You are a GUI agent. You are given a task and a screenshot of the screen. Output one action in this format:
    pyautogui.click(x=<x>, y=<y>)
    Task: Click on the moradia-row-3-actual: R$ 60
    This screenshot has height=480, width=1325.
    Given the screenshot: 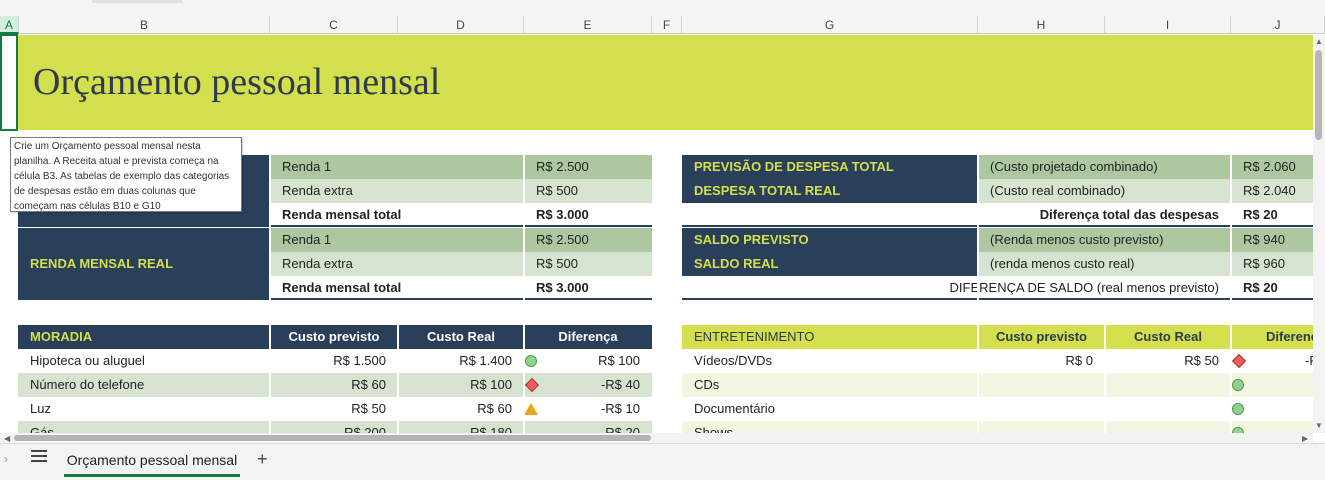 What is the action you would take?
    pyautogui.click(x=461, y=409)
    